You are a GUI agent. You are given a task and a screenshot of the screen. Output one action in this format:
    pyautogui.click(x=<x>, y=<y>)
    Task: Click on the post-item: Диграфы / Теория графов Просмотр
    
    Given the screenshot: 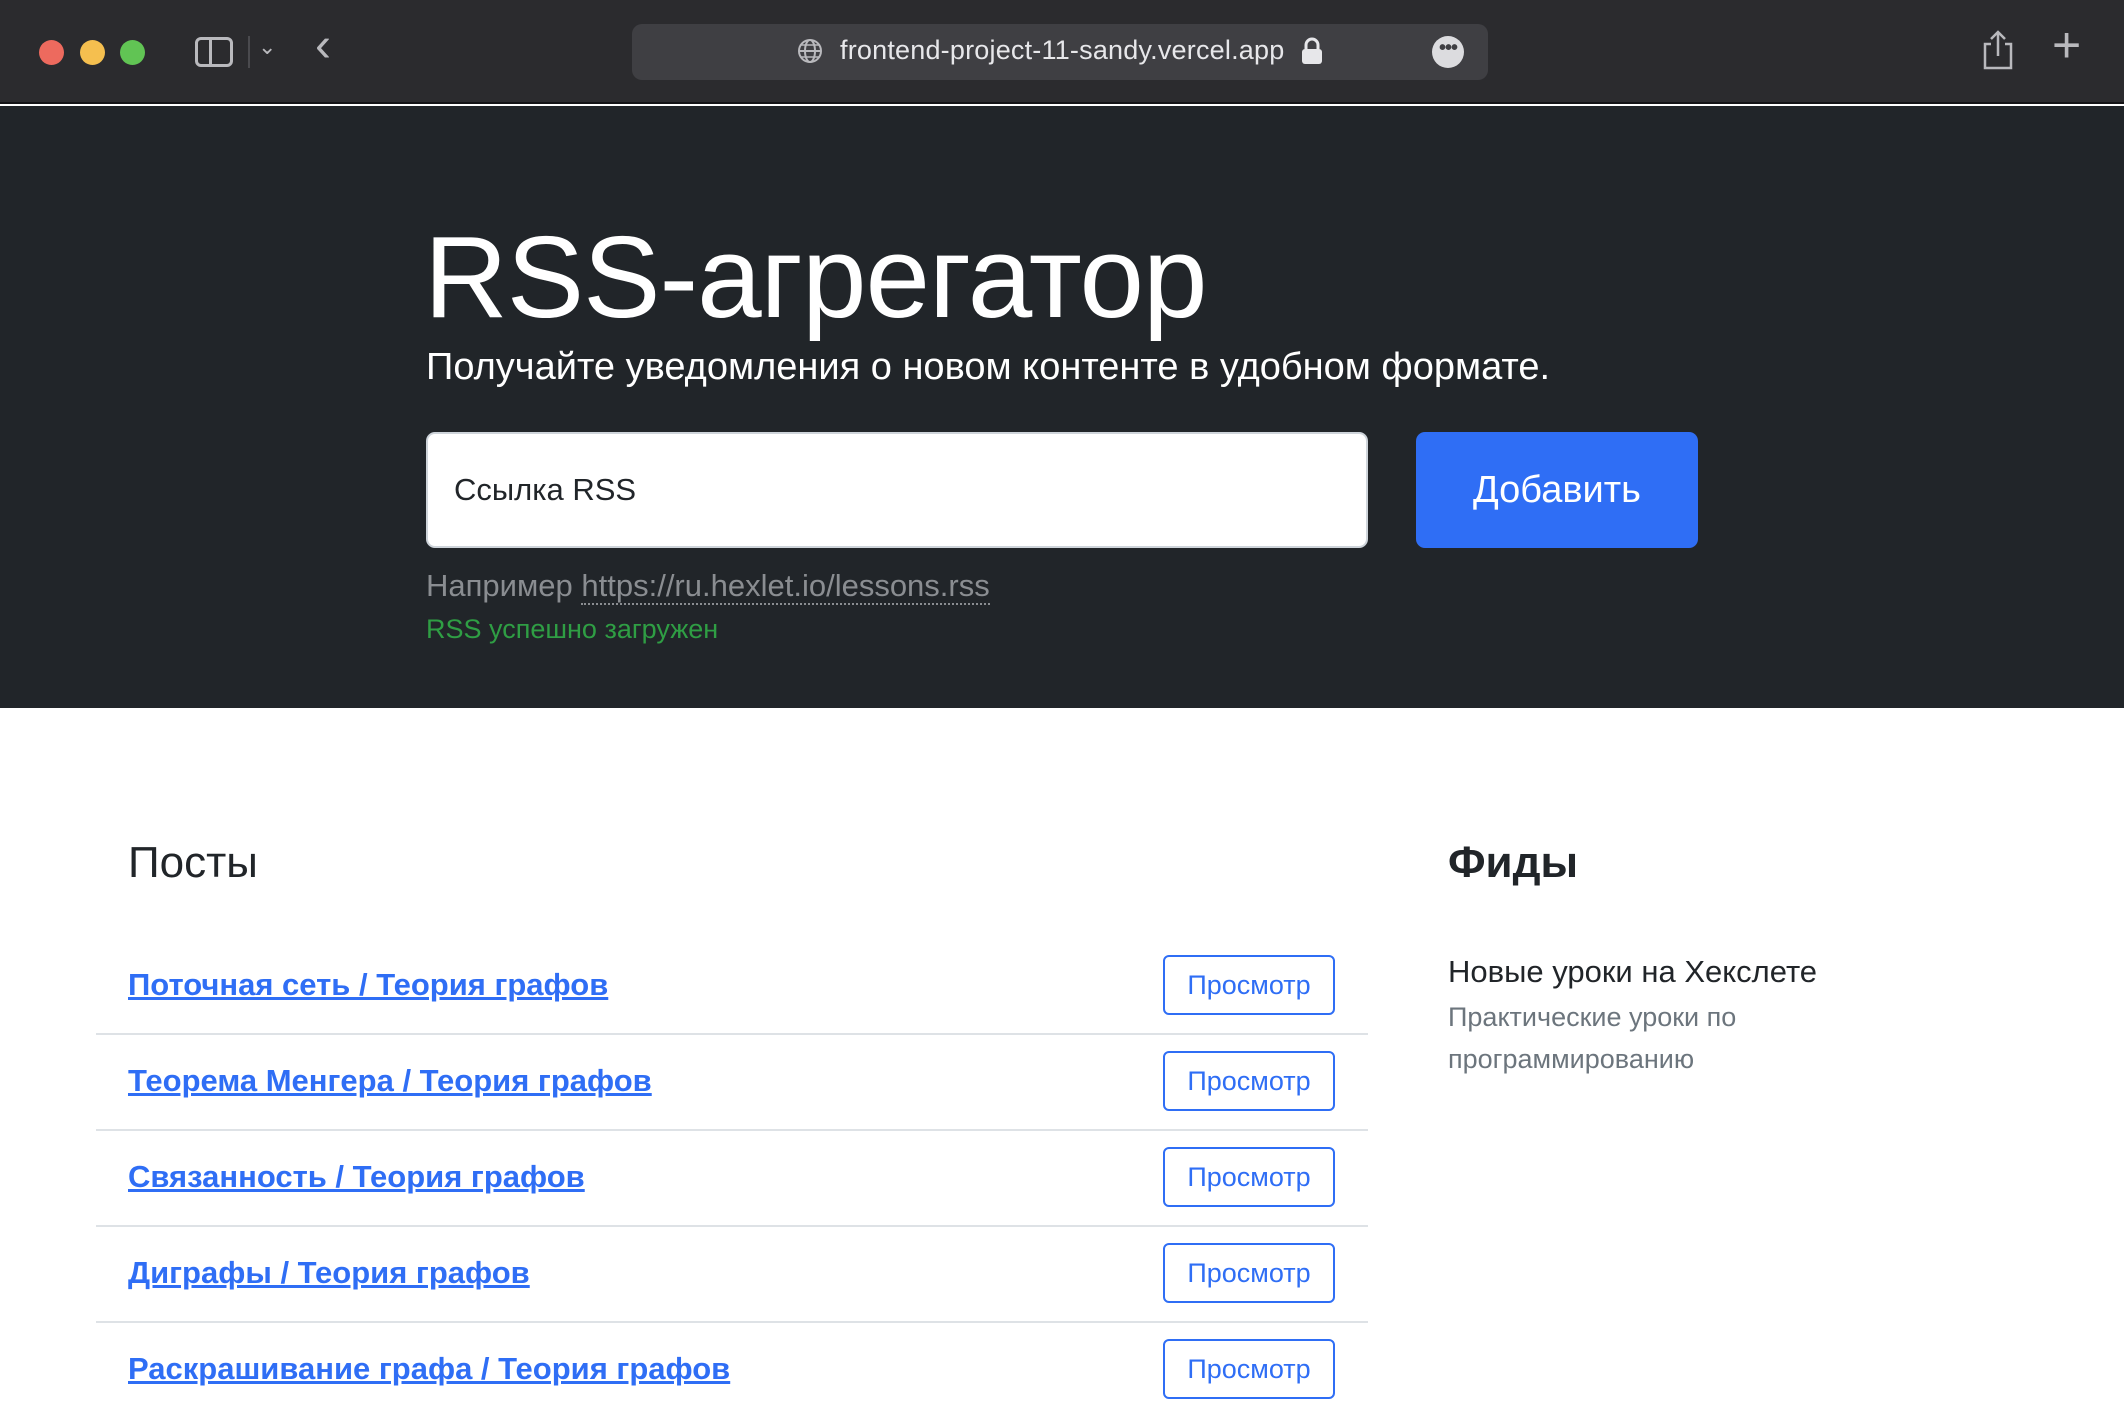 What is the action you would take?
    pyautogui.click(x=732, y=1275)
    